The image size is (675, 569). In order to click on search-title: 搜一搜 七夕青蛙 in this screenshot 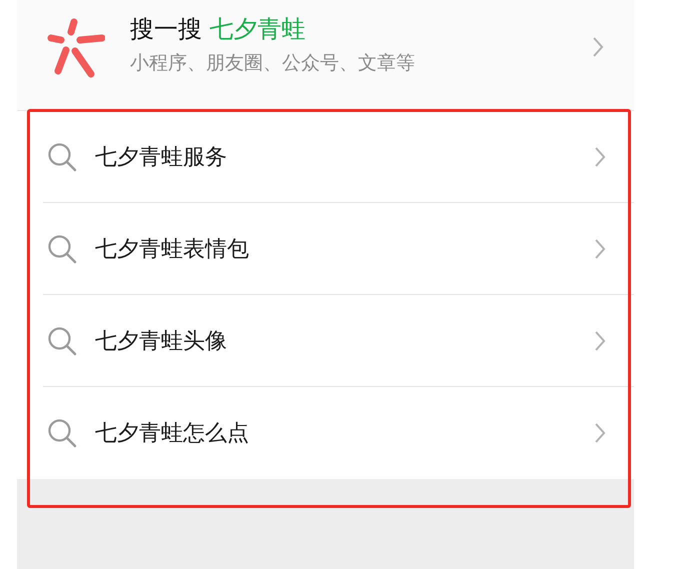, I will do `click(218, 29)`.